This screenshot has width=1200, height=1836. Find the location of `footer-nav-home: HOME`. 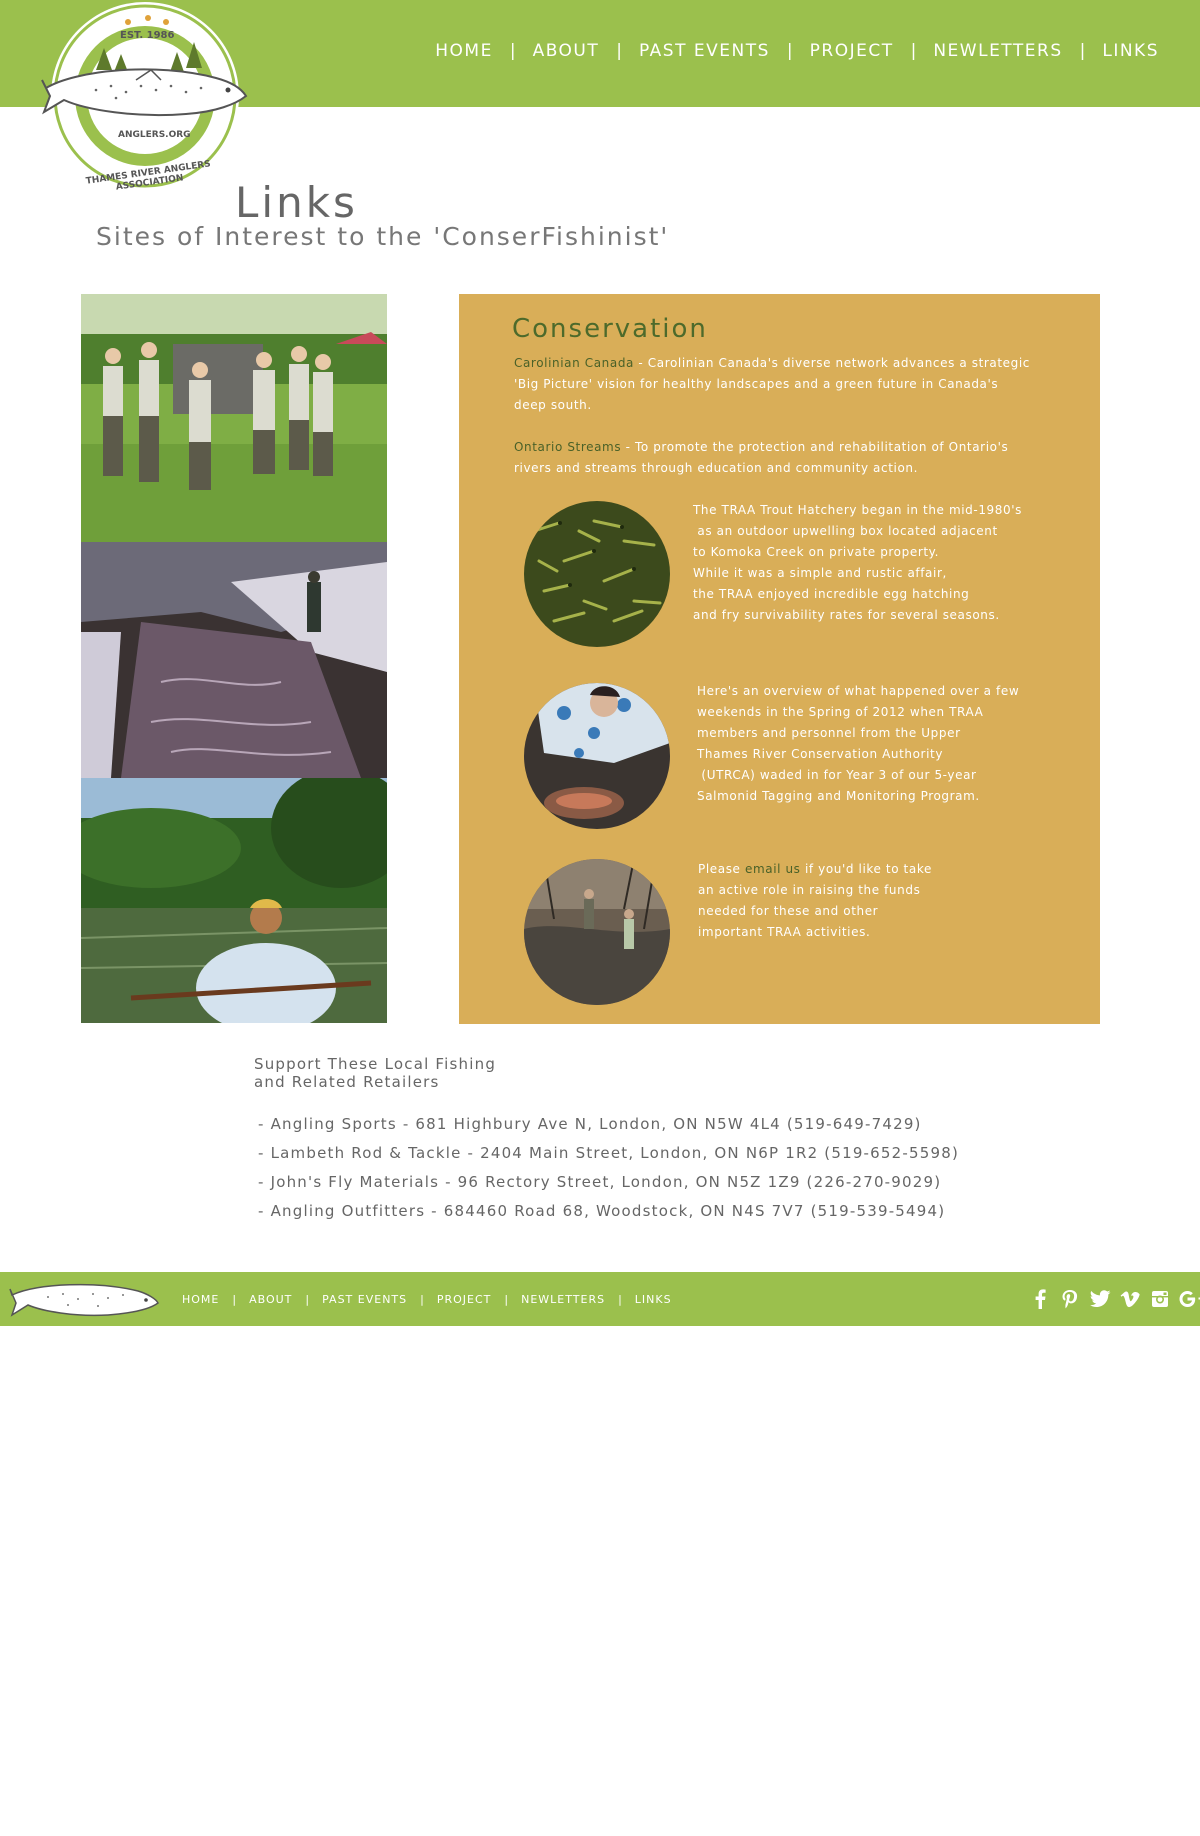

footer-nav-home: HOME is located at coordinates (200, 1299).